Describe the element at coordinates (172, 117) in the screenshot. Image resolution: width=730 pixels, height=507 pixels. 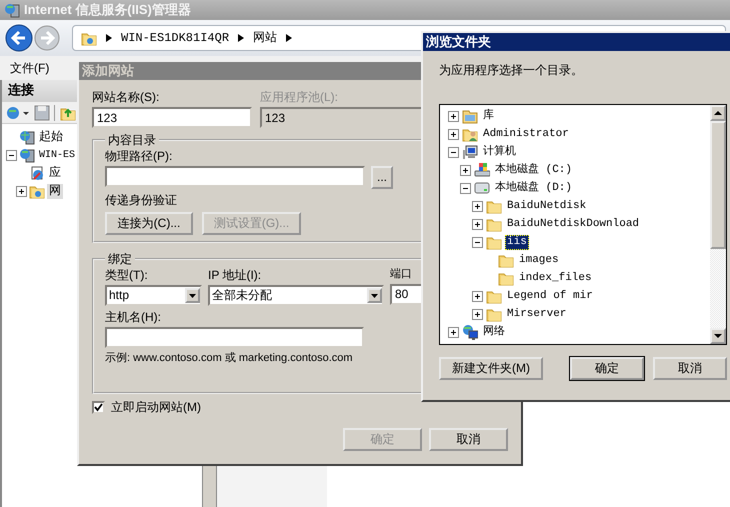
I see `site-name-field: 123` at that location.